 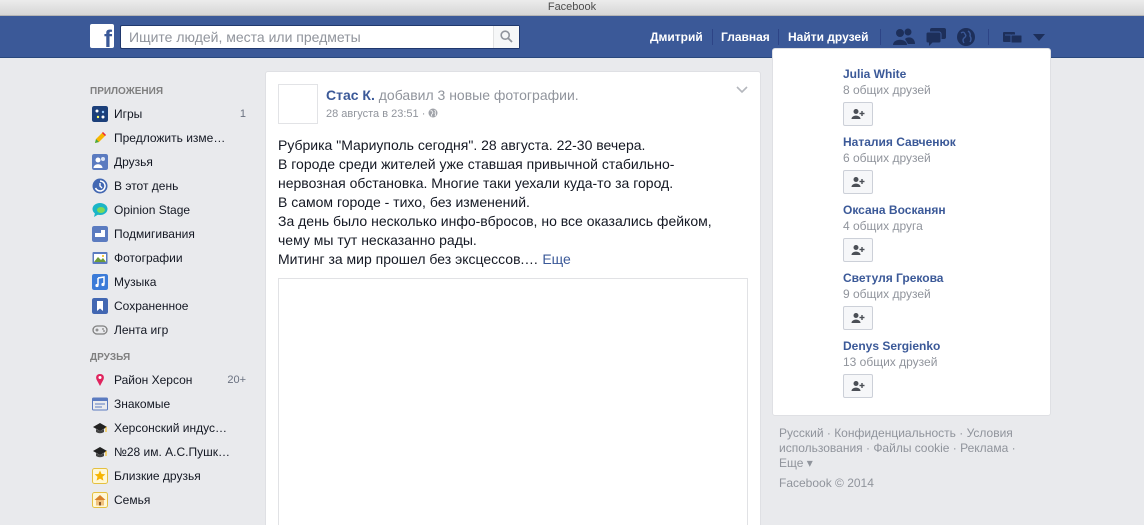 I want to click on sidebar-item-label: Фотографии, so click(x=148, y=258).